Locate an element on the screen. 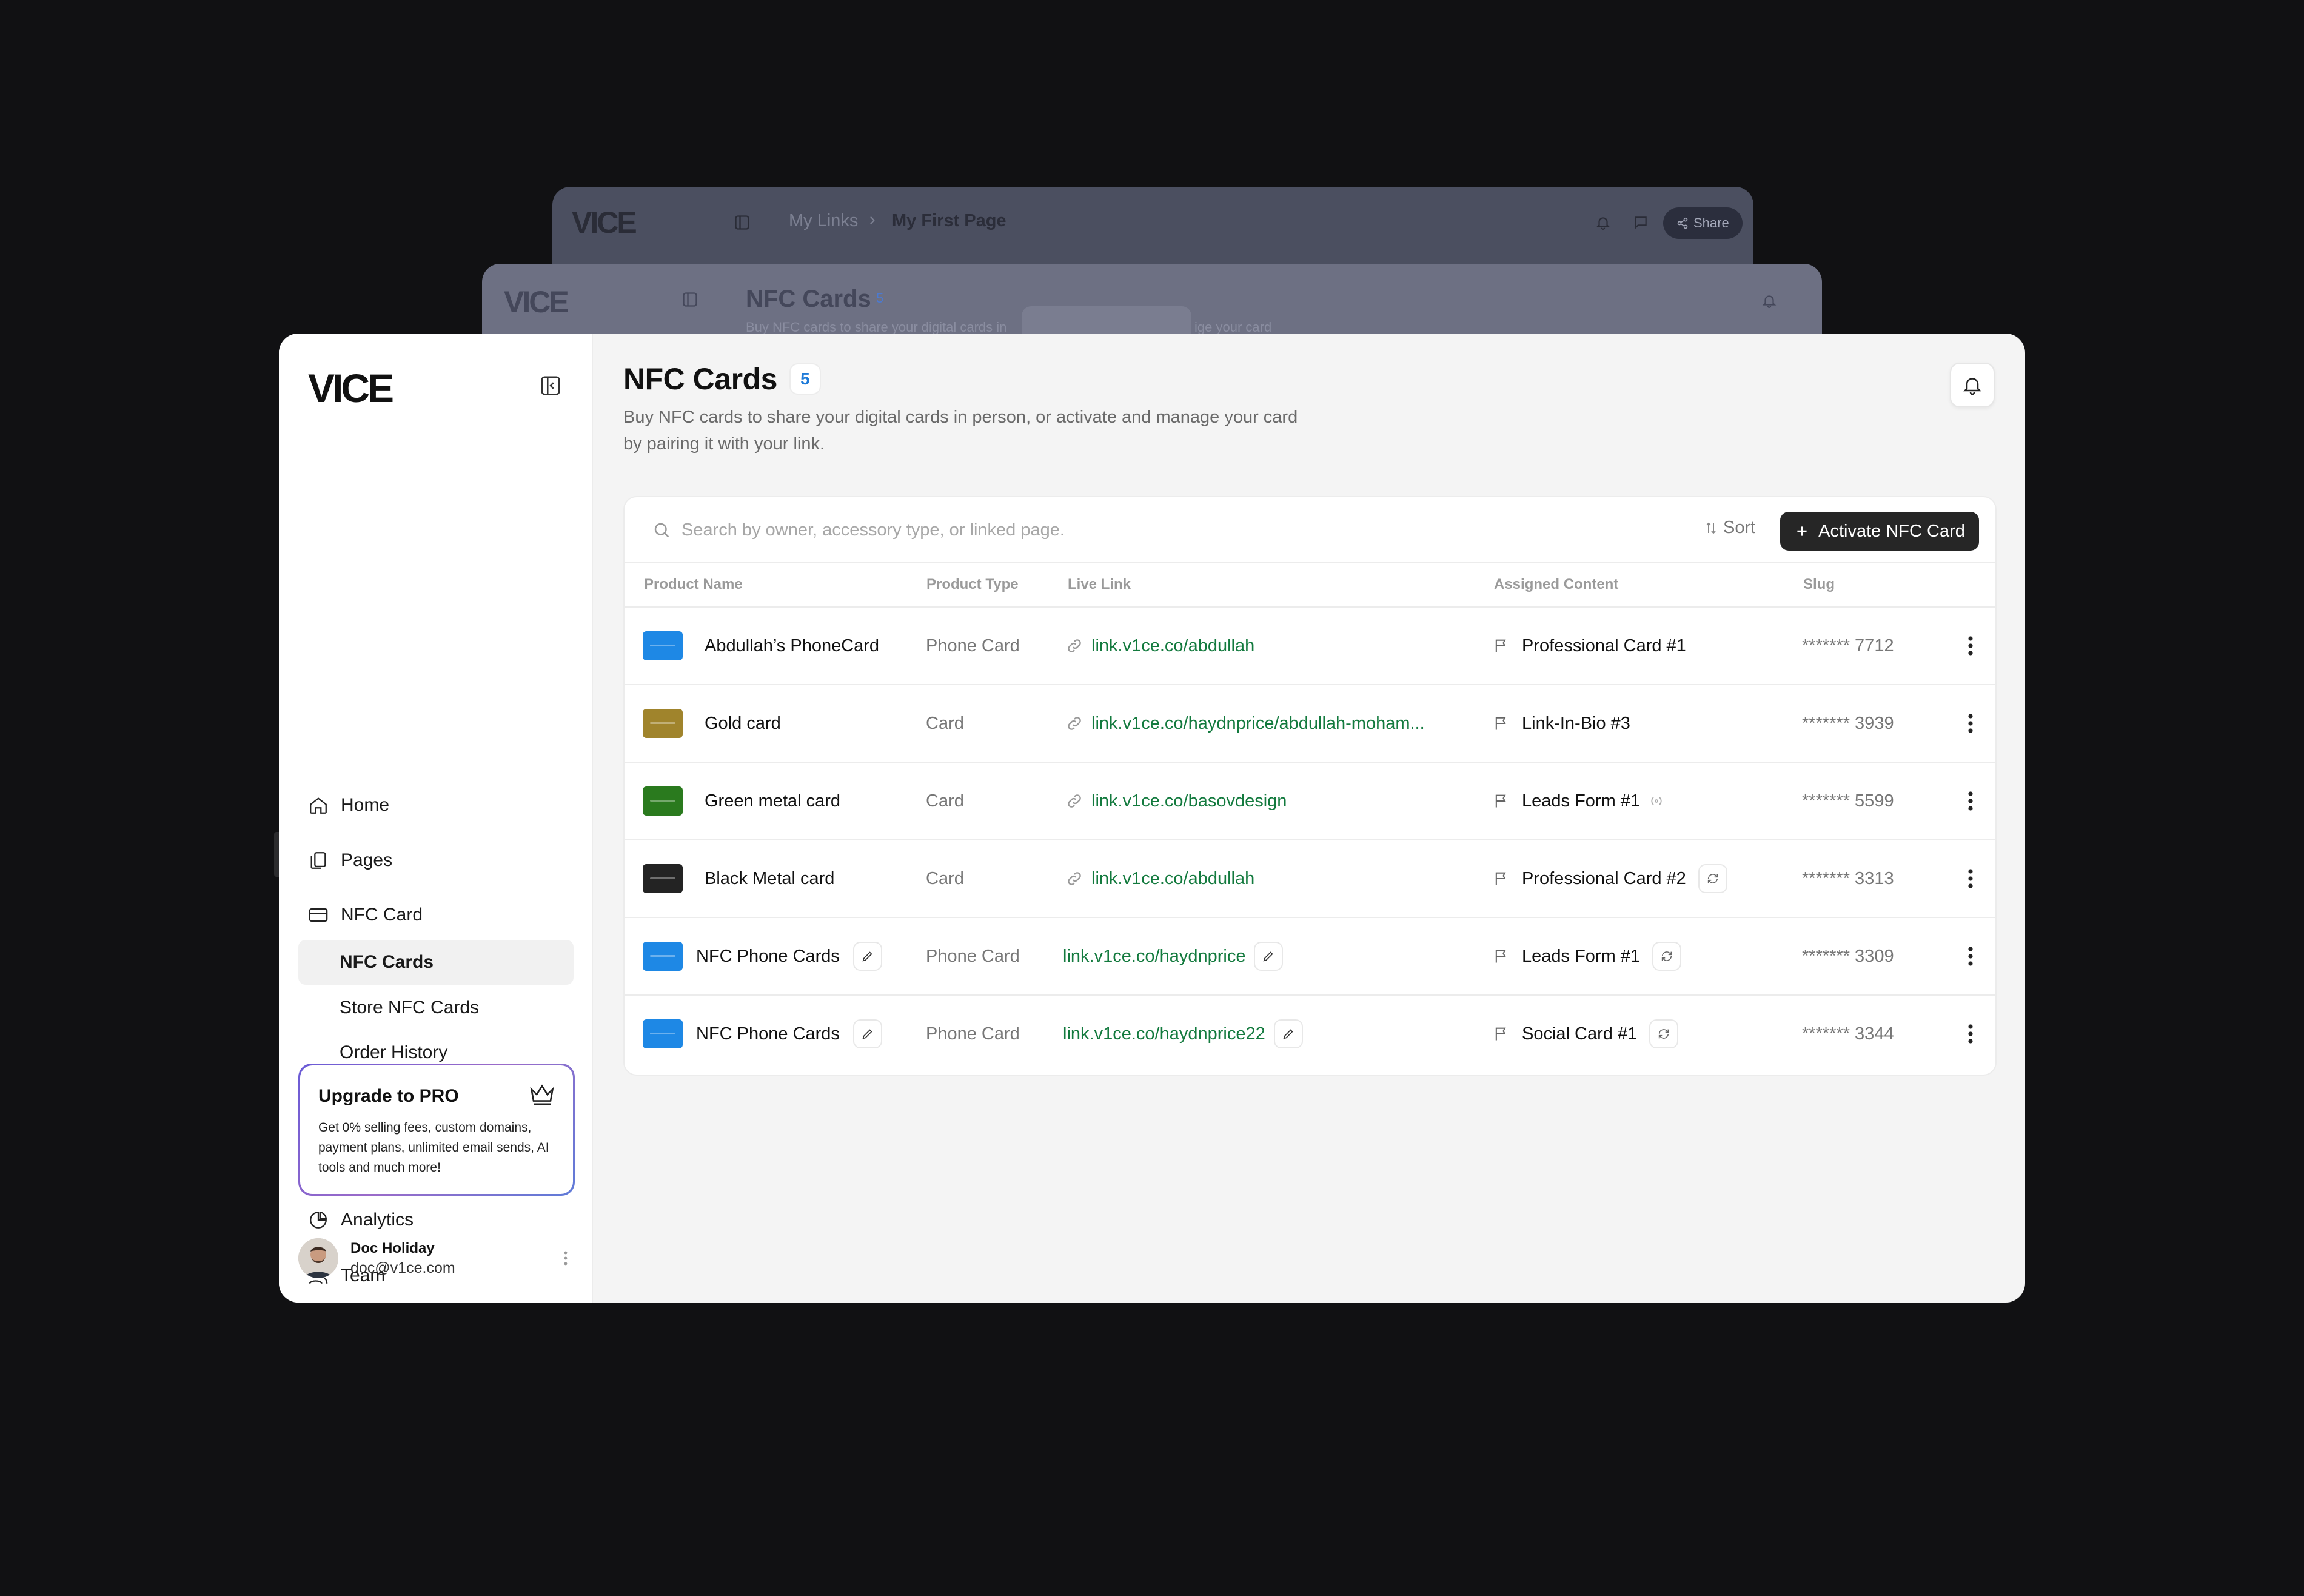 The height and width of the screenshot is (1596, 2304). column-header-live-link: Live Link is located at coordinates (1099, 584).